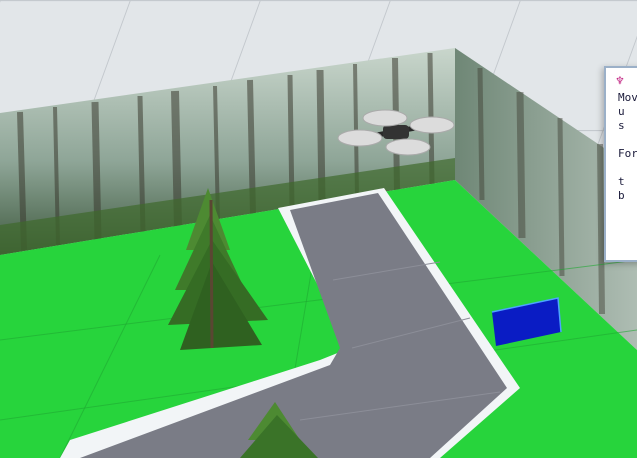  What do you see at coordinates (621, 181) in the screenshot?
I see `panel-line: t` at bounding box center [621, 181].